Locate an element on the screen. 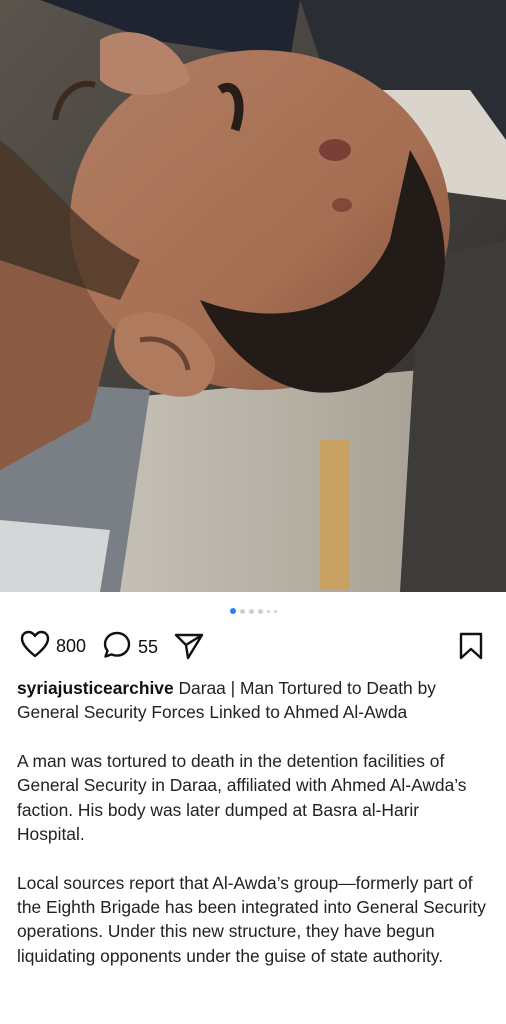  save-button is located at coordinates (471, 648).